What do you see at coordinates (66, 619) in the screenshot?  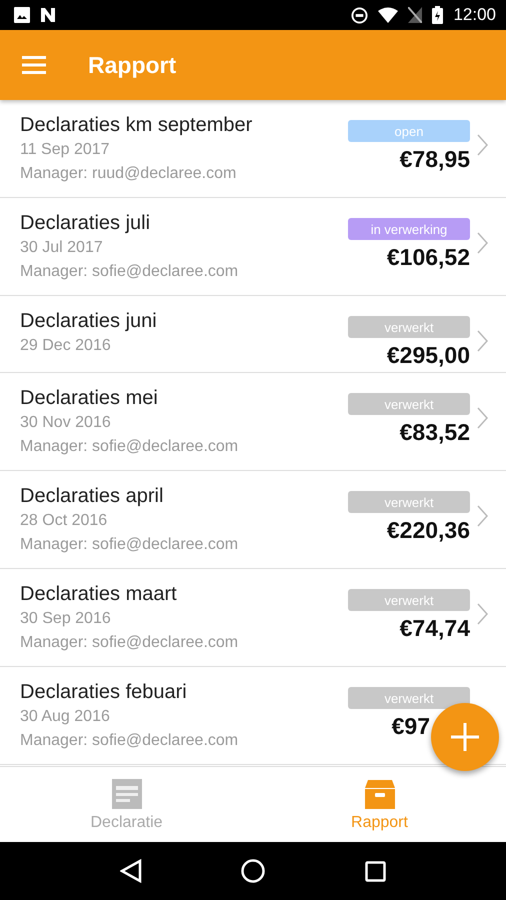 I see `report-date: 30 Sep 2016` at bounding box center [66, 619].